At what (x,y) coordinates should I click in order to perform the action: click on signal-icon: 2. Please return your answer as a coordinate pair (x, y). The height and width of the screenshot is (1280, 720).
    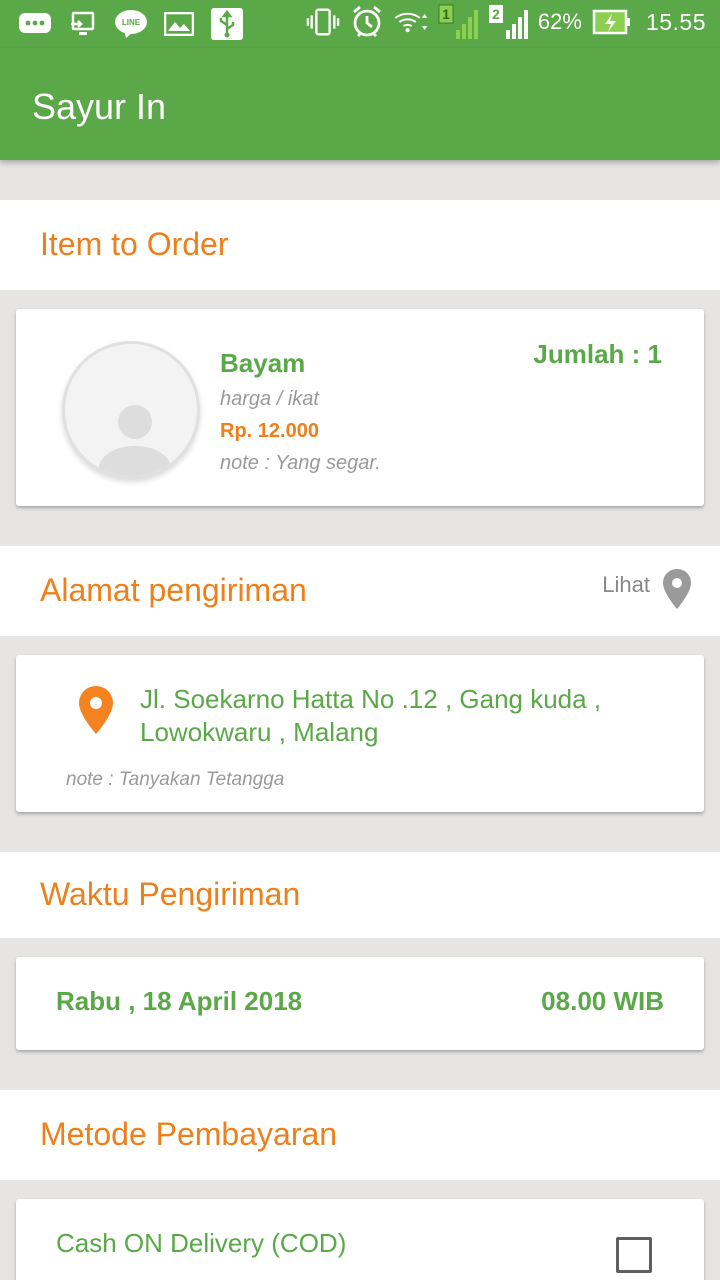
    Looking at the image, I should click on (508, 22).